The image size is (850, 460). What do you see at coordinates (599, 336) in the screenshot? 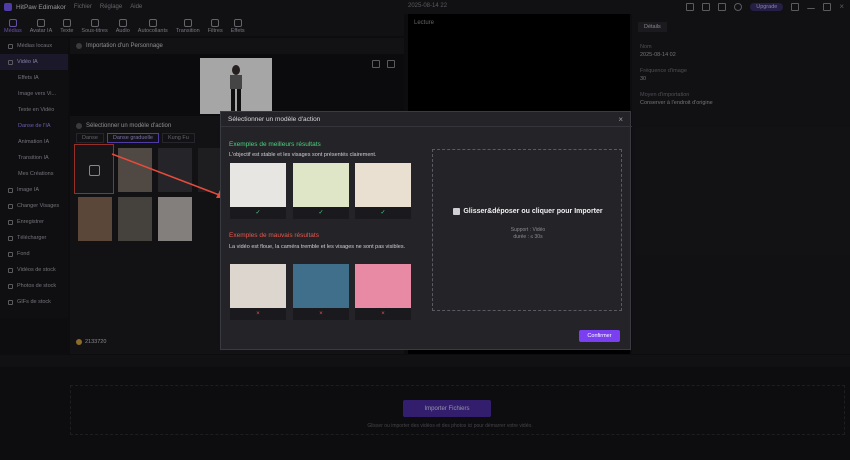
I see `confirm-button: Confirmer` at bounding box center [599, 336].